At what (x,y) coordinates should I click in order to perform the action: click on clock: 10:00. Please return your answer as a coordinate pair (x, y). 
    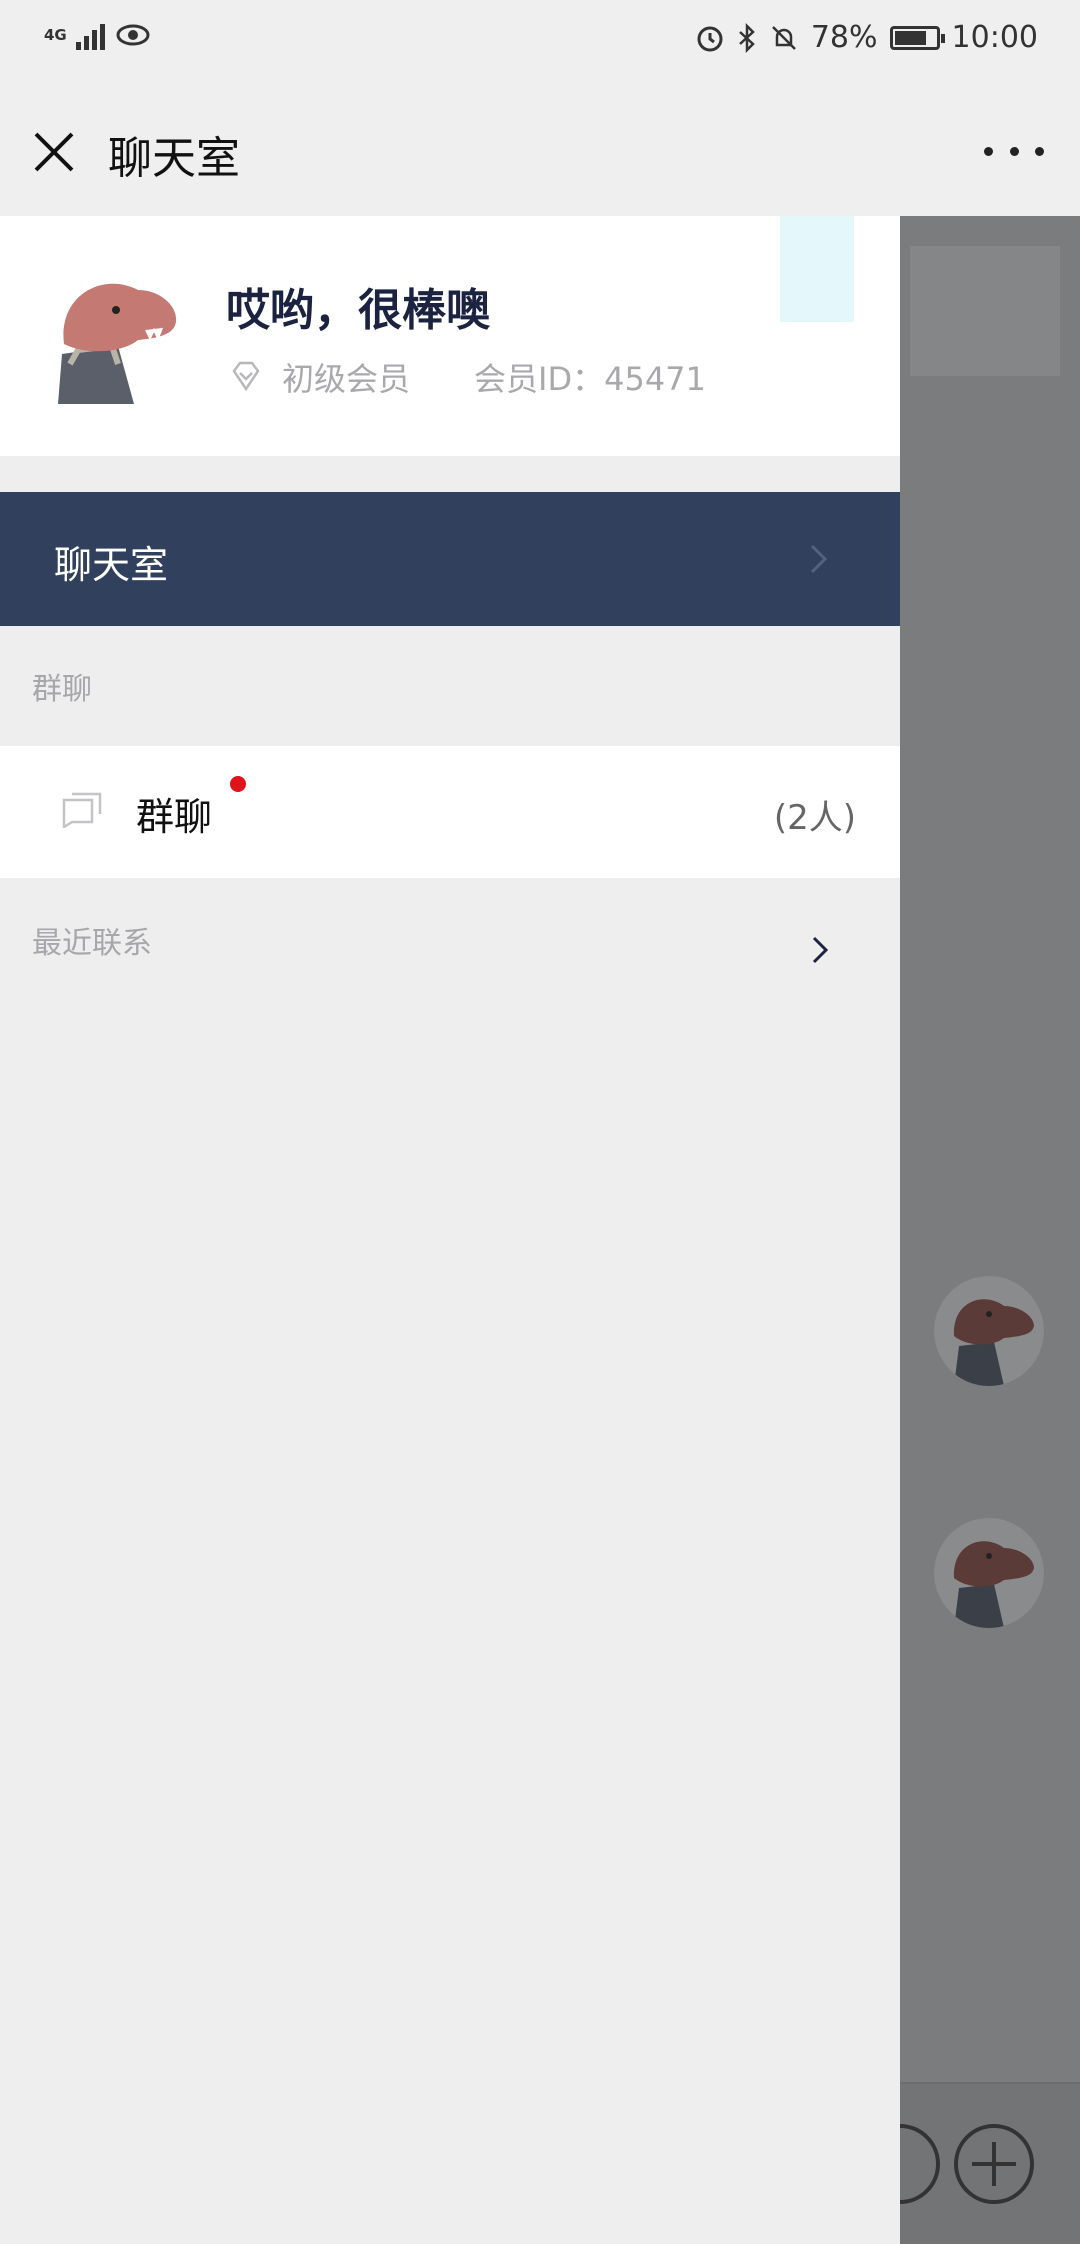
    Looking at the image, I should click on (994, 37).